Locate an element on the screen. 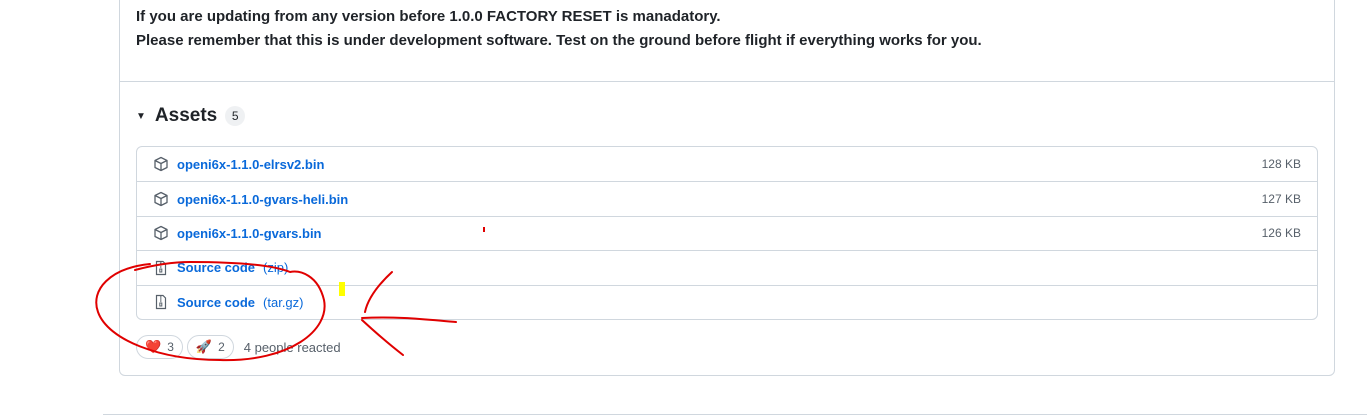 Image resolution: width=1367 pixels, height=418 pixels. red-arrow-annotation is located at coordinates (409, 313).